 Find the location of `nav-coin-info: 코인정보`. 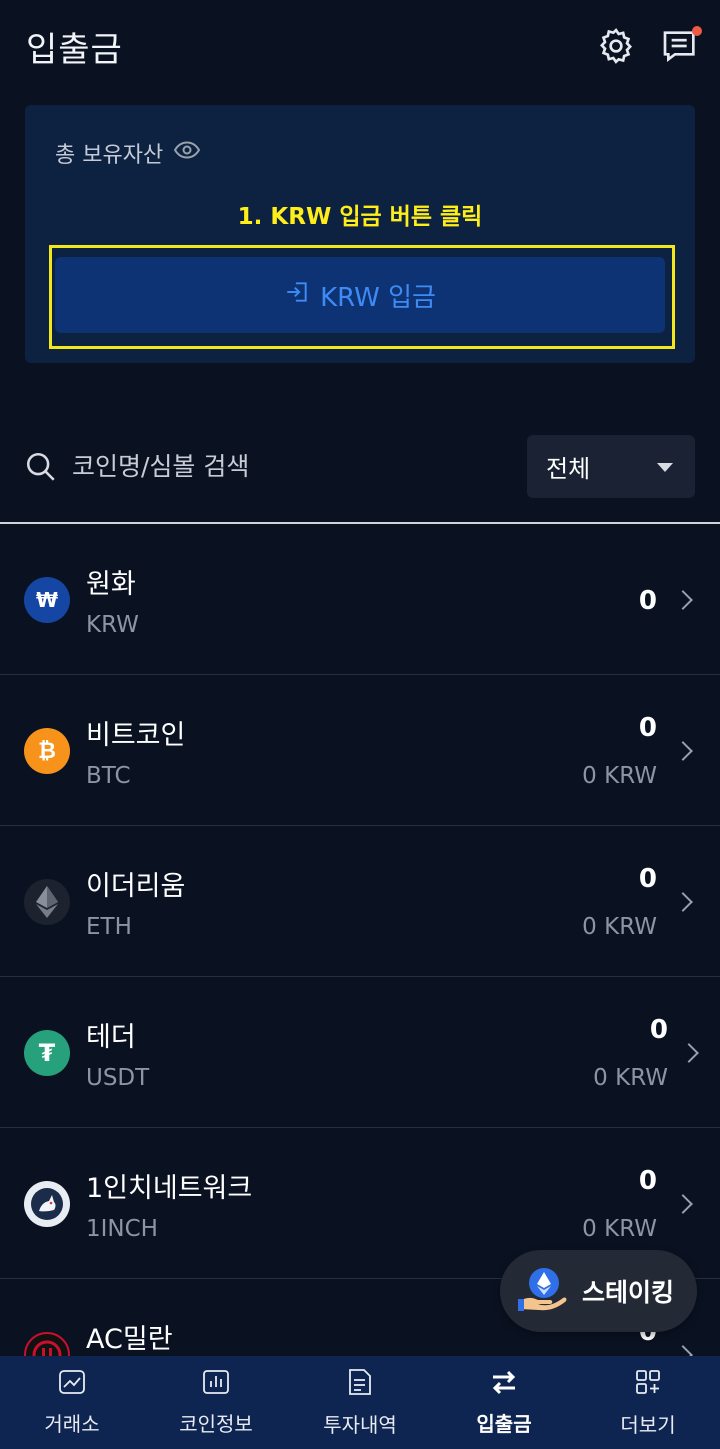

nav-coin-info: 코인정보 is located at coordinates (216, 1402).